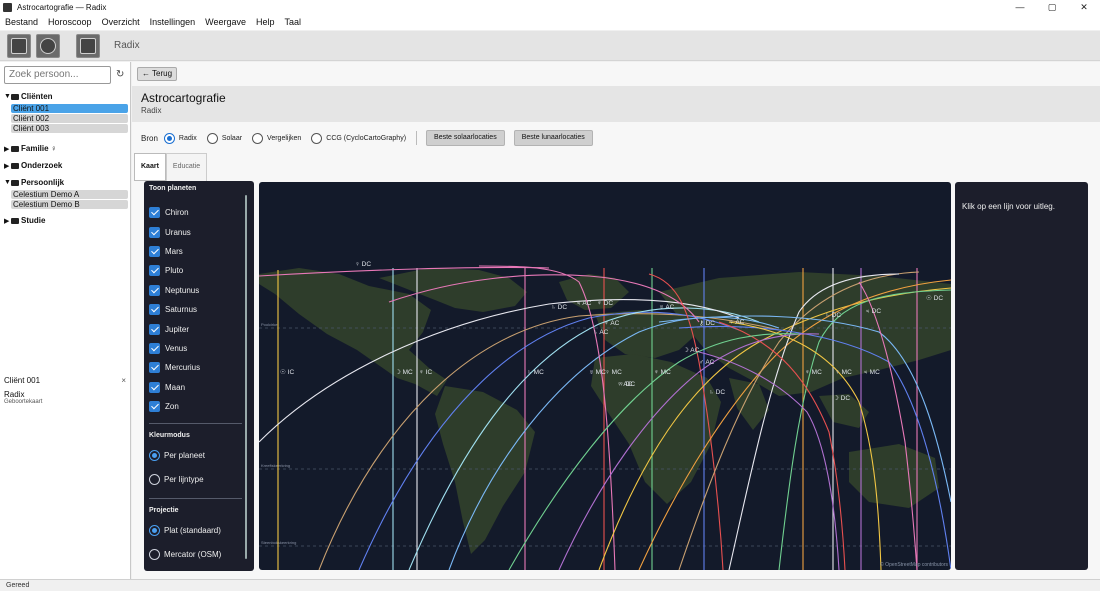 Image resolution: width=1100 pixels, height=591 pixels. I want to click on checkbox-mars, so click(154, 251).